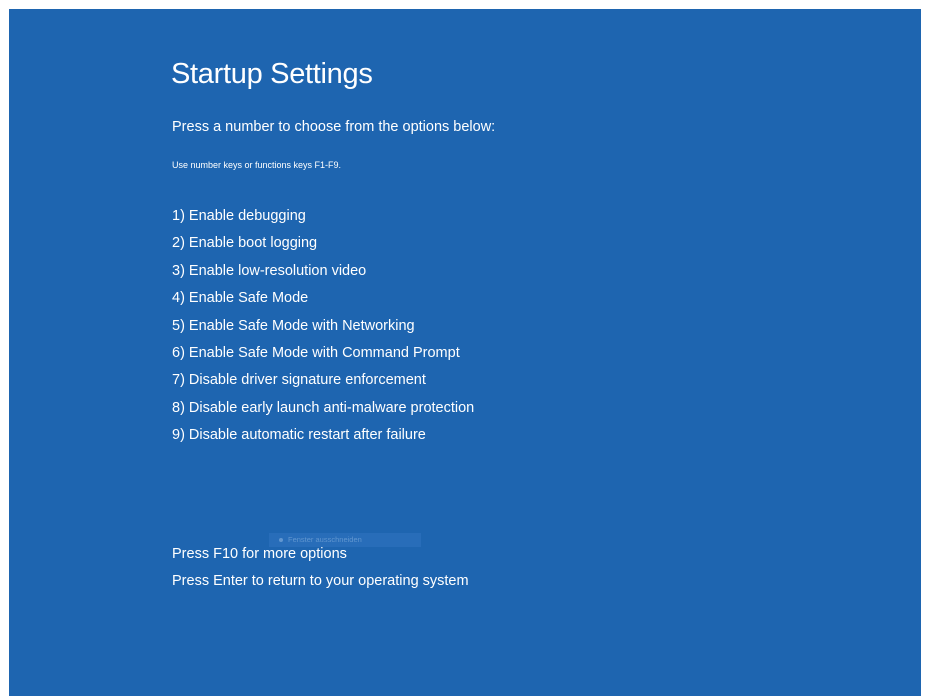  What do you see at coordinates (272, 74) in the screenshot?
I see `page-title: Startup Settings` at bounding box center [272, 74].